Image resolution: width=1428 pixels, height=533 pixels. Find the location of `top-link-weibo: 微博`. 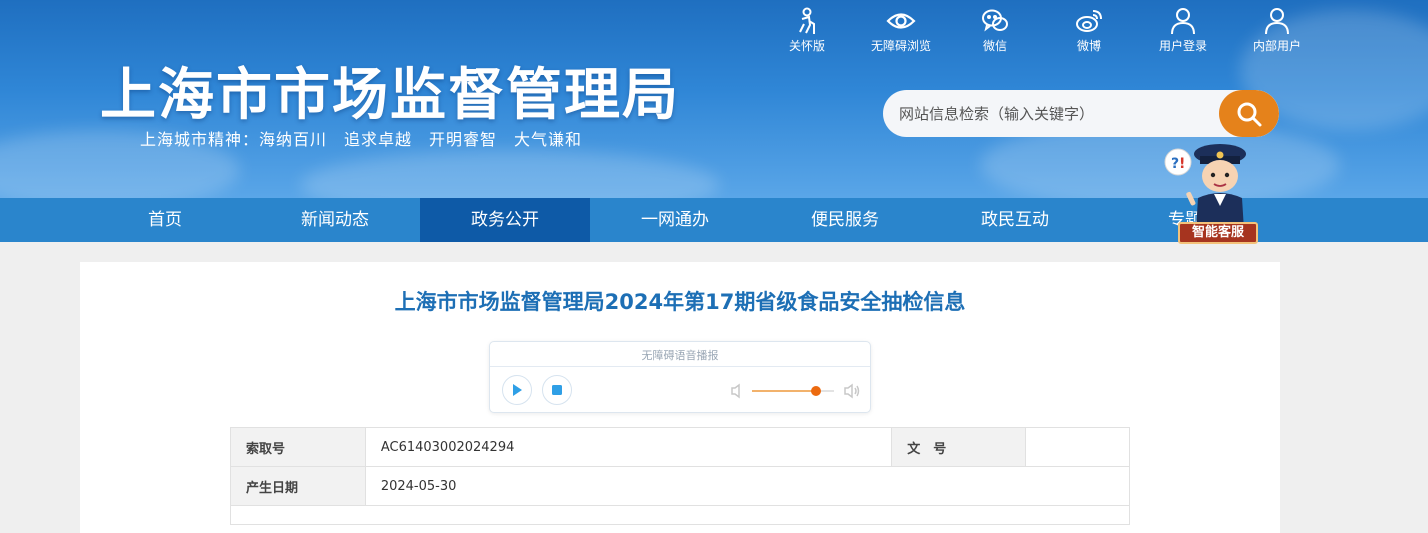

top-link-weibo: 微博 is located at coordinates (1089, 30).